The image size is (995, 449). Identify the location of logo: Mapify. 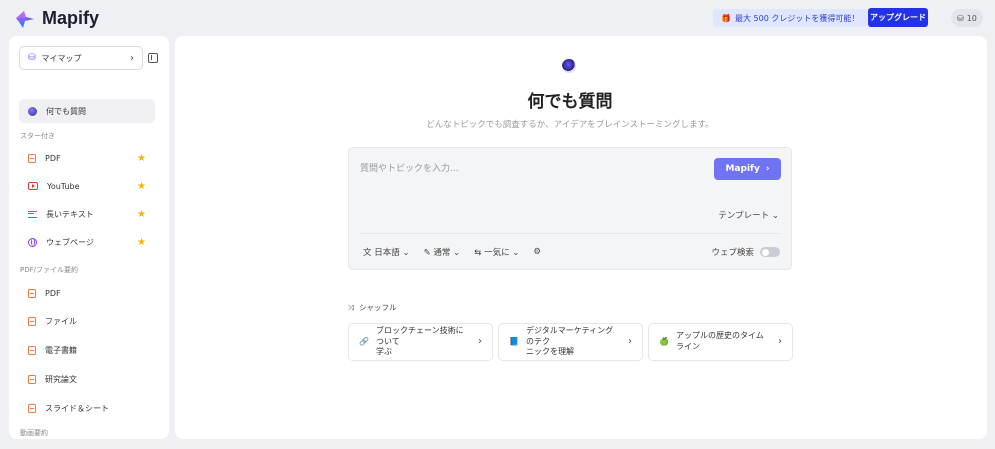
(56, 18).